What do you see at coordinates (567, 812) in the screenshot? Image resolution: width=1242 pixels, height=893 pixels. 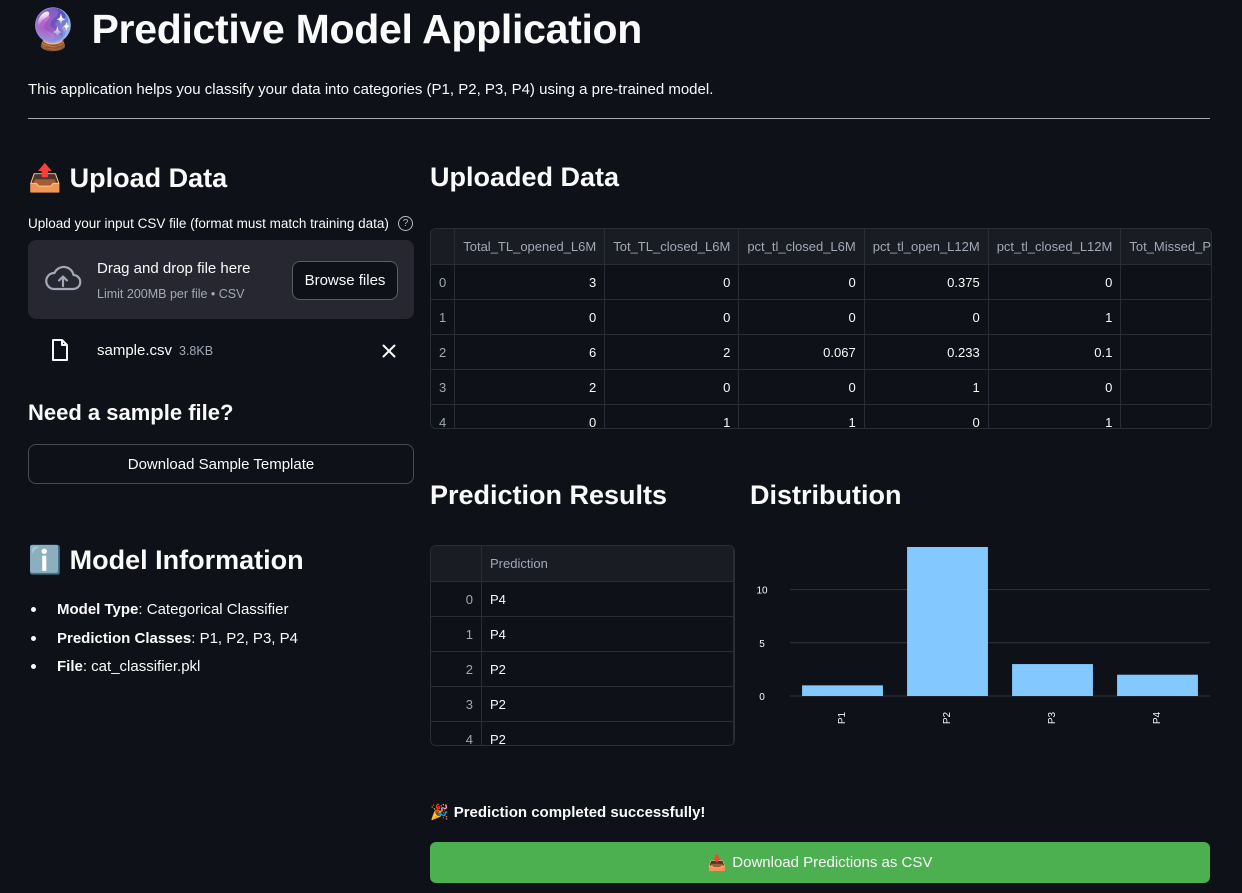 I see `success-message: 🎉 Prediction completed successfully!` at bounding box center [567, 812].